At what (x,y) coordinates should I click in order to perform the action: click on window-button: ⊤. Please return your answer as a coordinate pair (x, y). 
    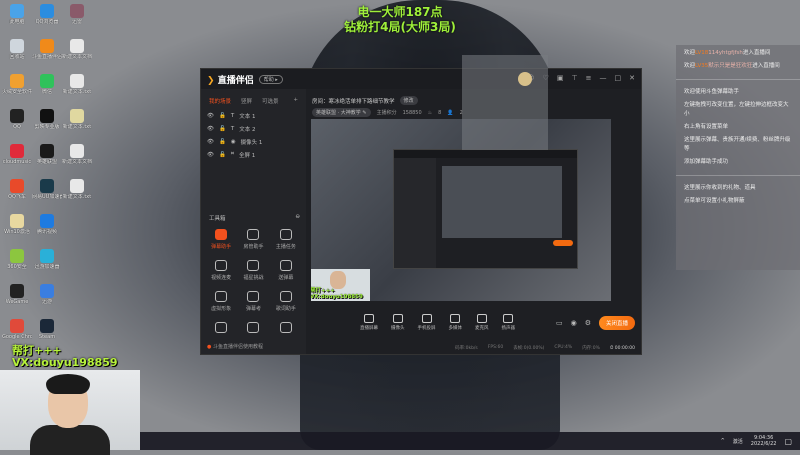
    Looking at the image, I should click on (575, 78).